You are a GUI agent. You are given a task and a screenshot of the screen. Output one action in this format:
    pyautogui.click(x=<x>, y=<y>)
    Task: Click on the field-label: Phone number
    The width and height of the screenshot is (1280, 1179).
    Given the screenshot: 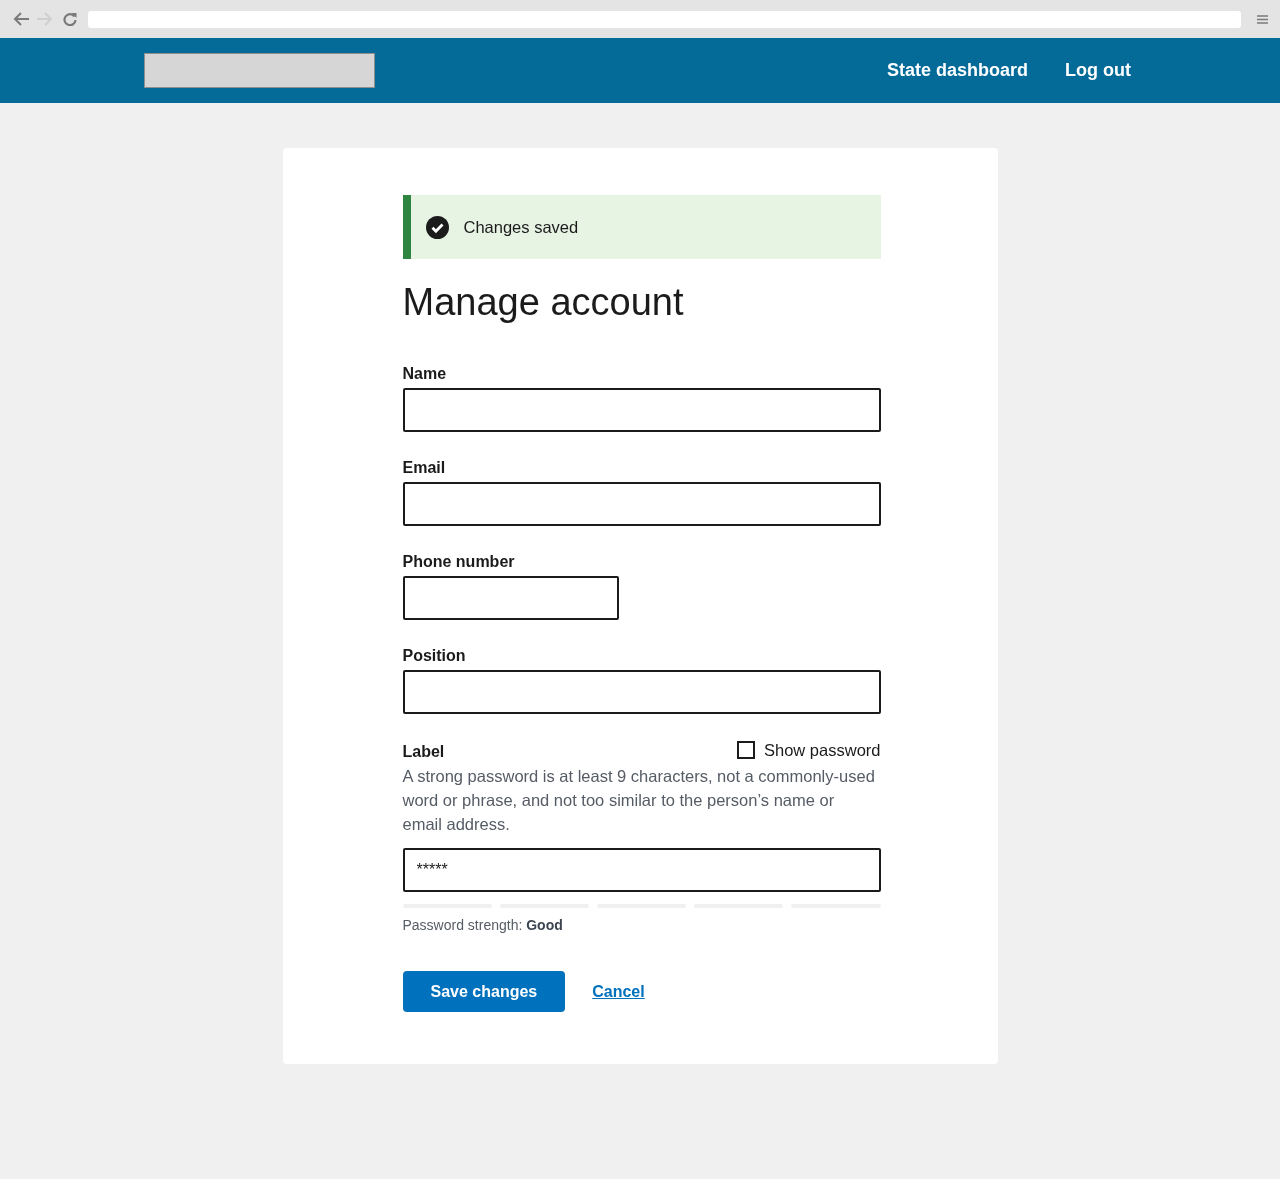 What is the action you would take?
    pyautogui.click(x=459, y=562)
    